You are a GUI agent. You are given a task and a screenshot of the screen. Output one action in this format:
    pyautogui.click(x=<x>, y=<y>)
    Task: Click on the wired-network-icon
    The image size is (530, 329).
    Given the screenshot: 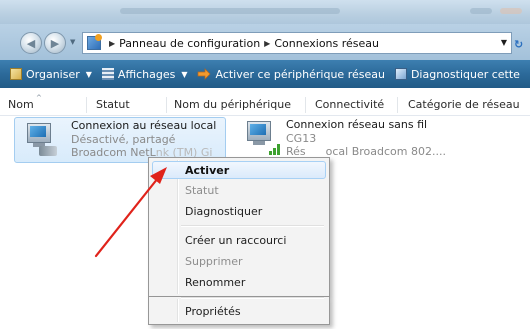 What is the action you would take?
    pyautogui.click(x=41, y=140)
    